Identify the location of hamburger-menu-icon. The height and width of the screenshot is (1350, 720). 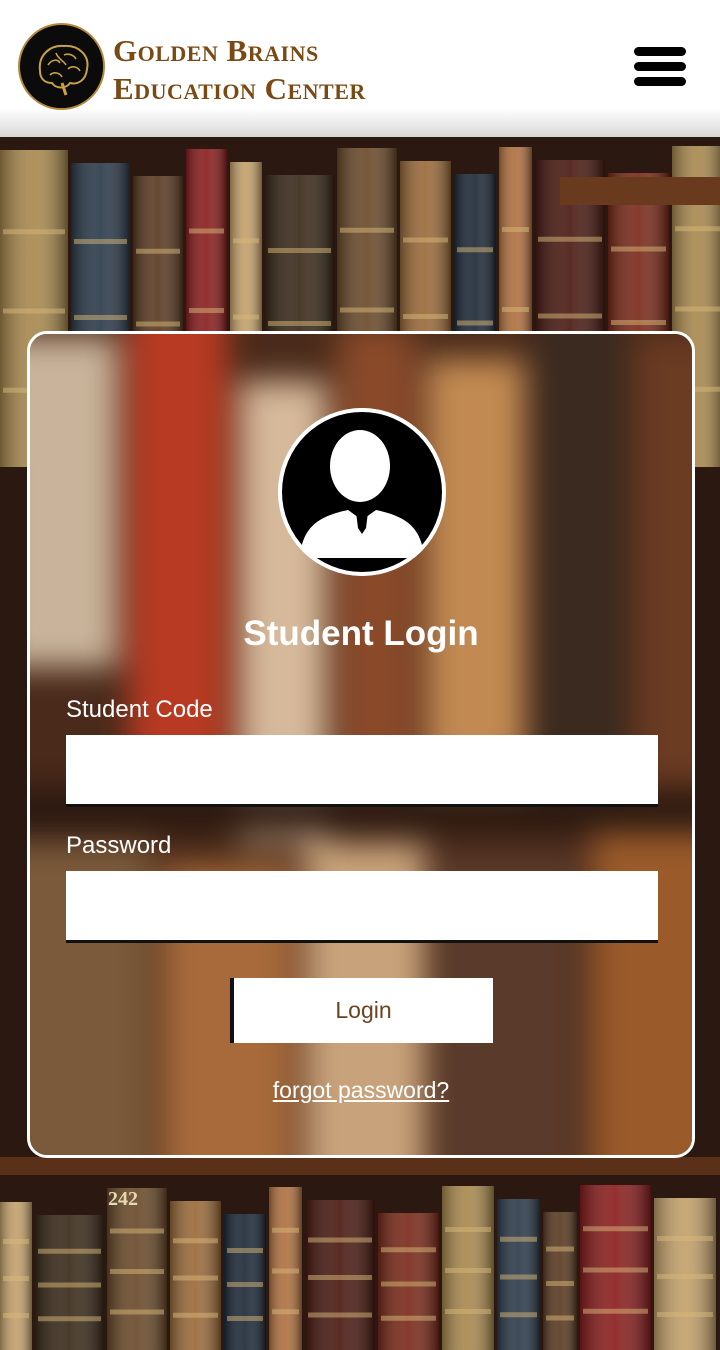
(660, 67).